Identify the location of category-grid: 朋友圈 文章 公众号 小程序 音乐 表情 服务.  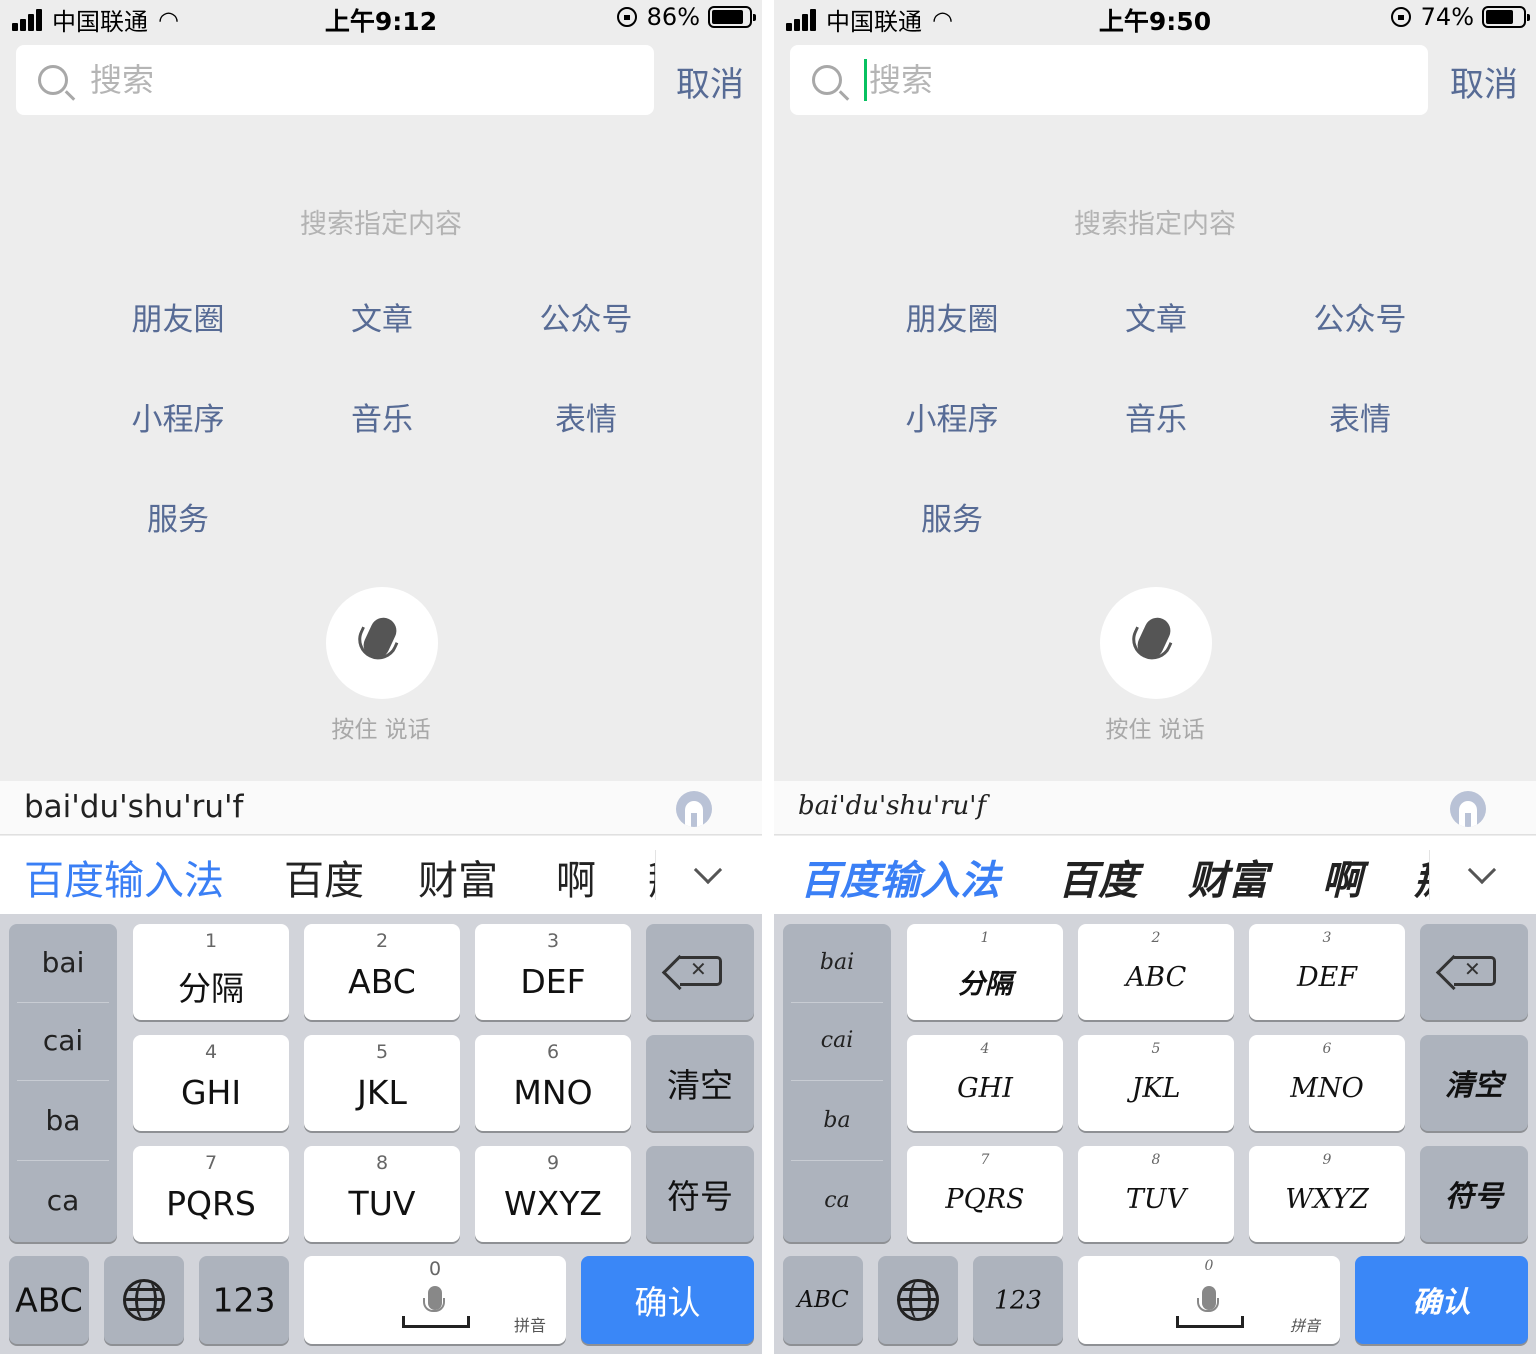
(382, 420).